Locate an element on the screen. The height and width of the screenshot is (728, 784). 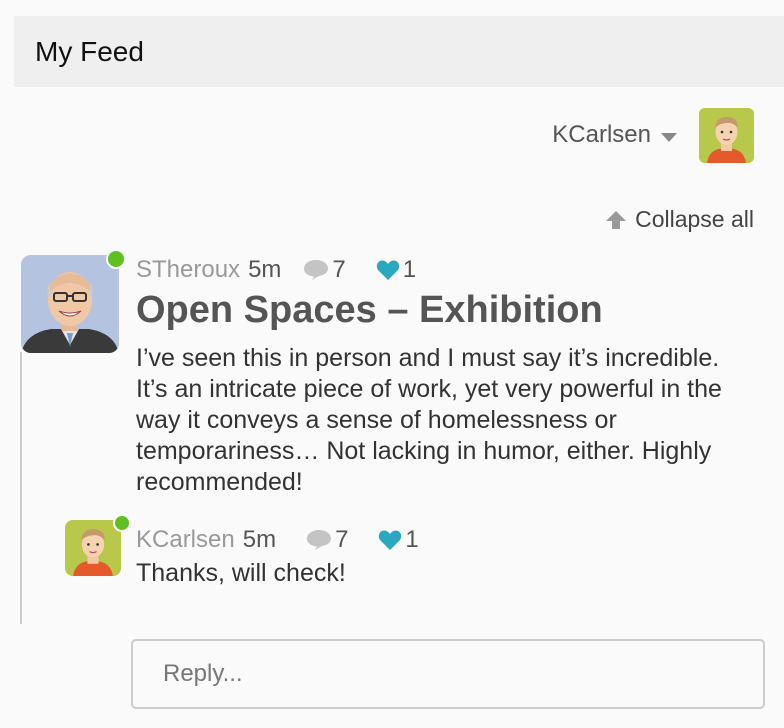
post-like-button: 1 is located at coordinates (396, 270).